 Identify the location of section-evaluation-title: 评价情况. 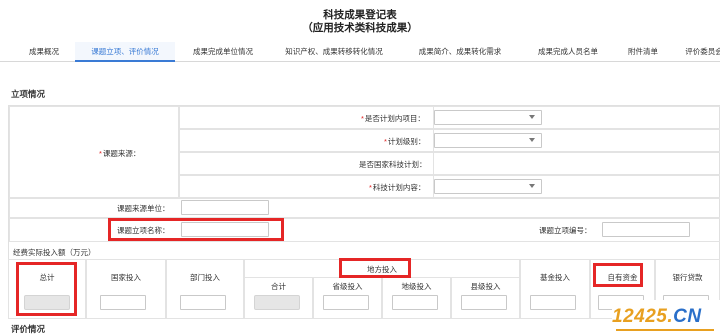
(28, 329).